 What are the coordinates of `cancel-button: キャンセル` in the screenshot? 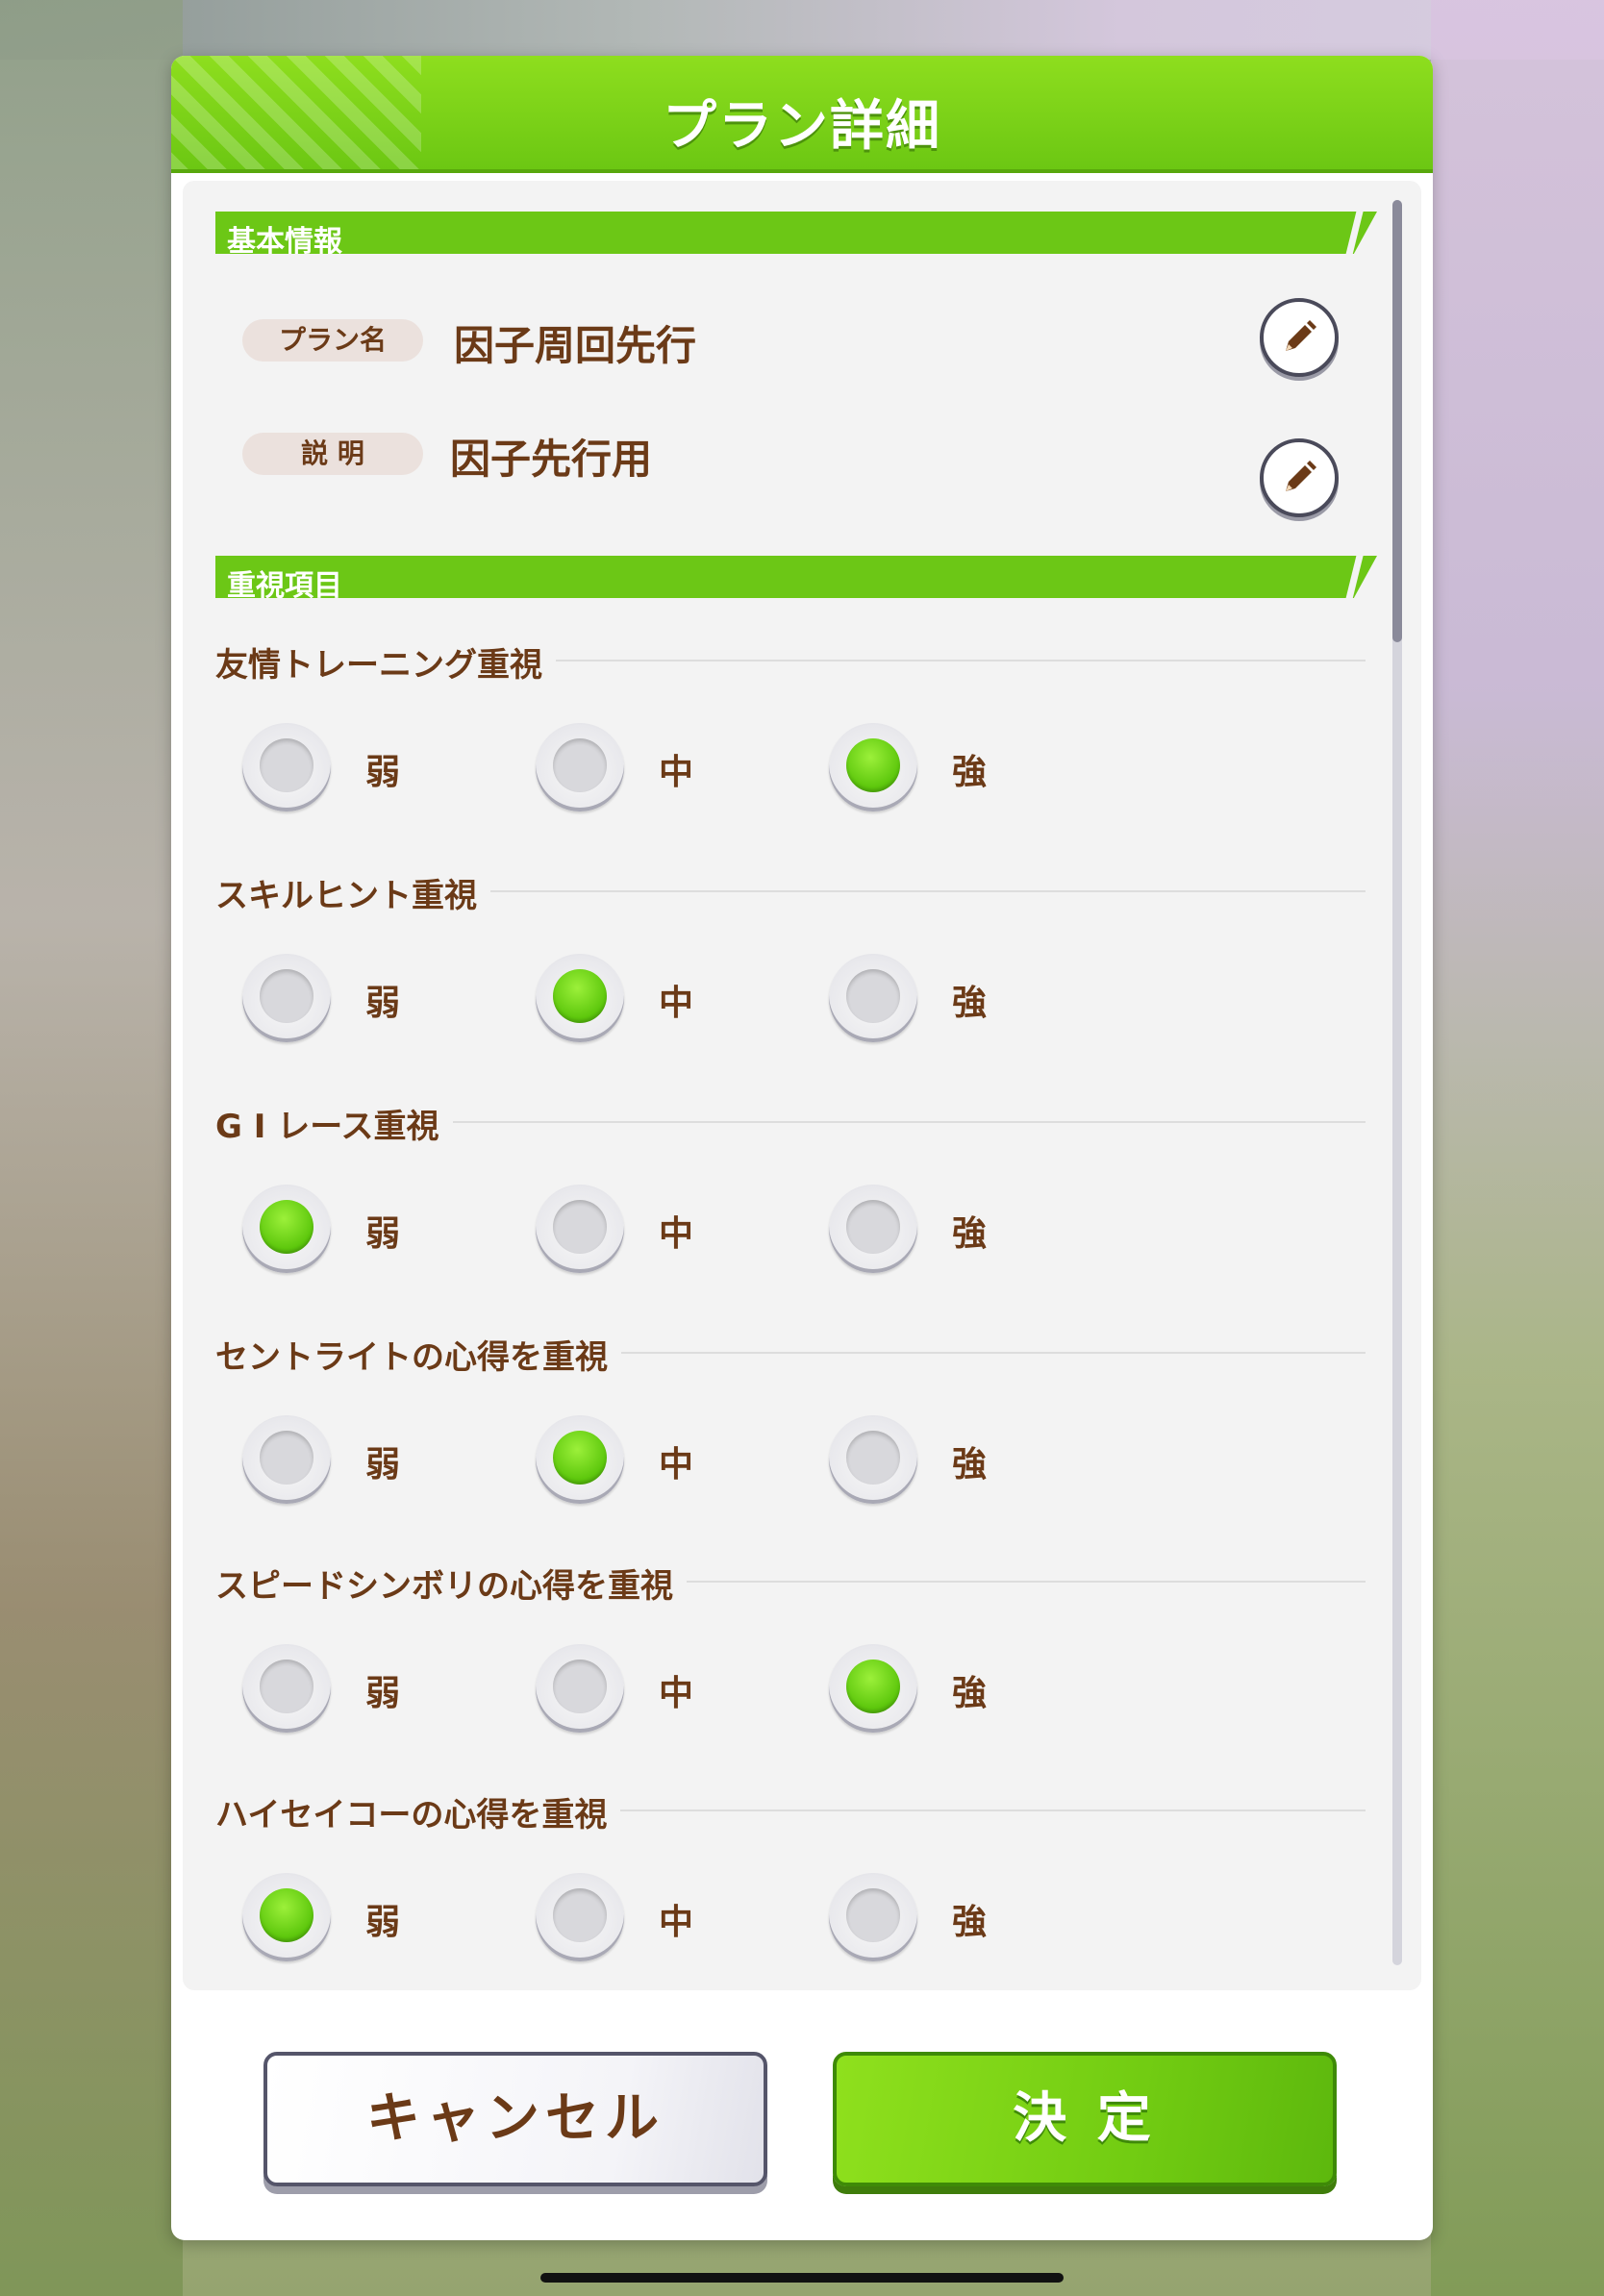 It's located at (515, 2119).